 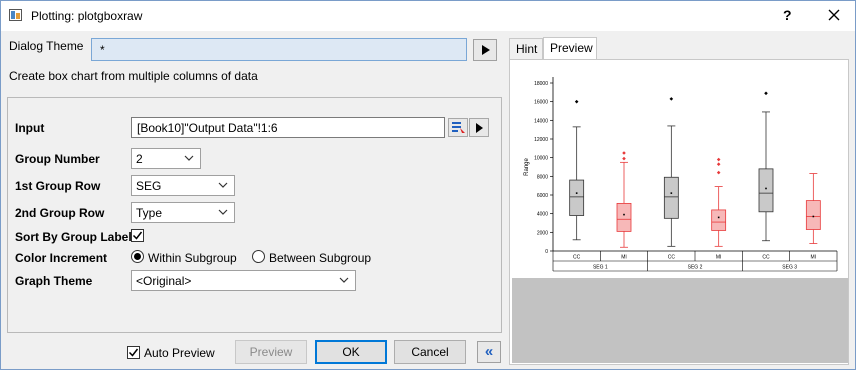 What do you see at coordinates (546, 252) in the screenshot?
I see `y-tick-label: 0` at bounding box center [546, 252].